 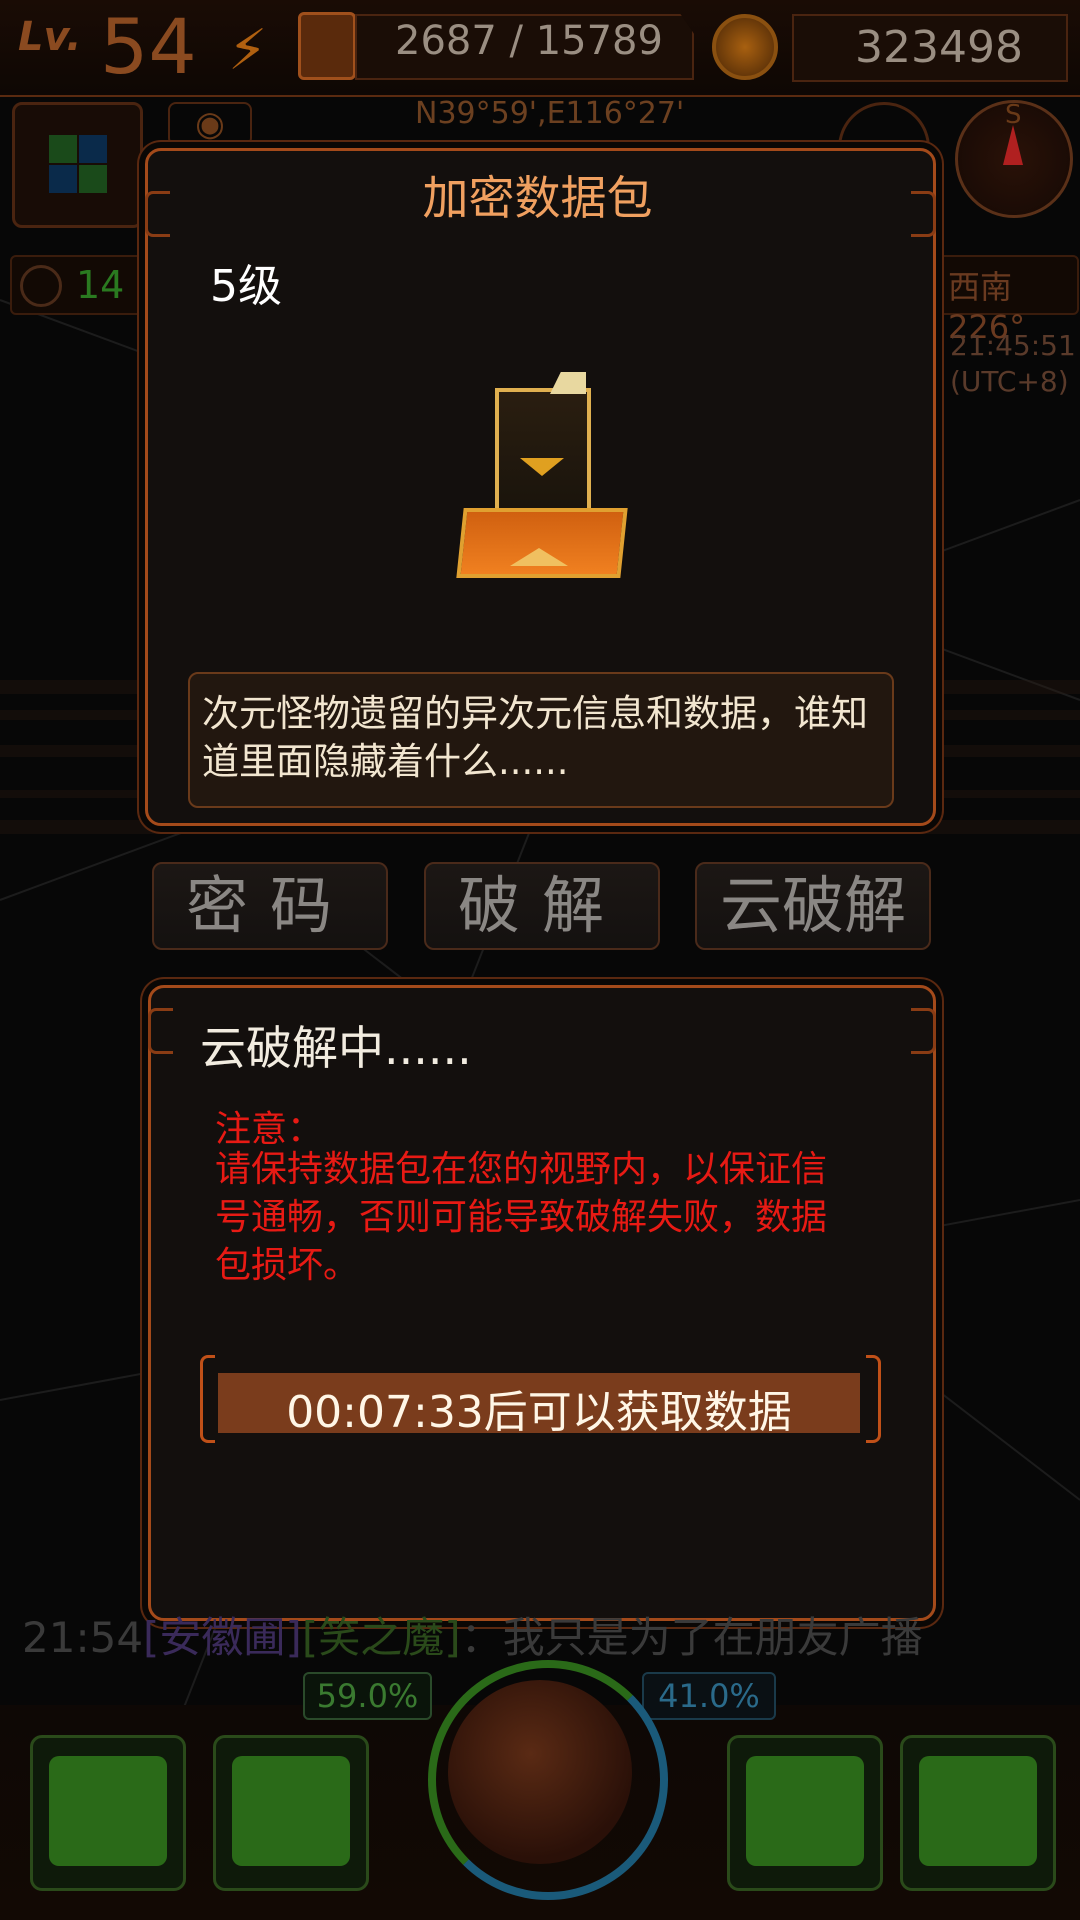 I want to click on coin-icon, so click(x=745, y=47).